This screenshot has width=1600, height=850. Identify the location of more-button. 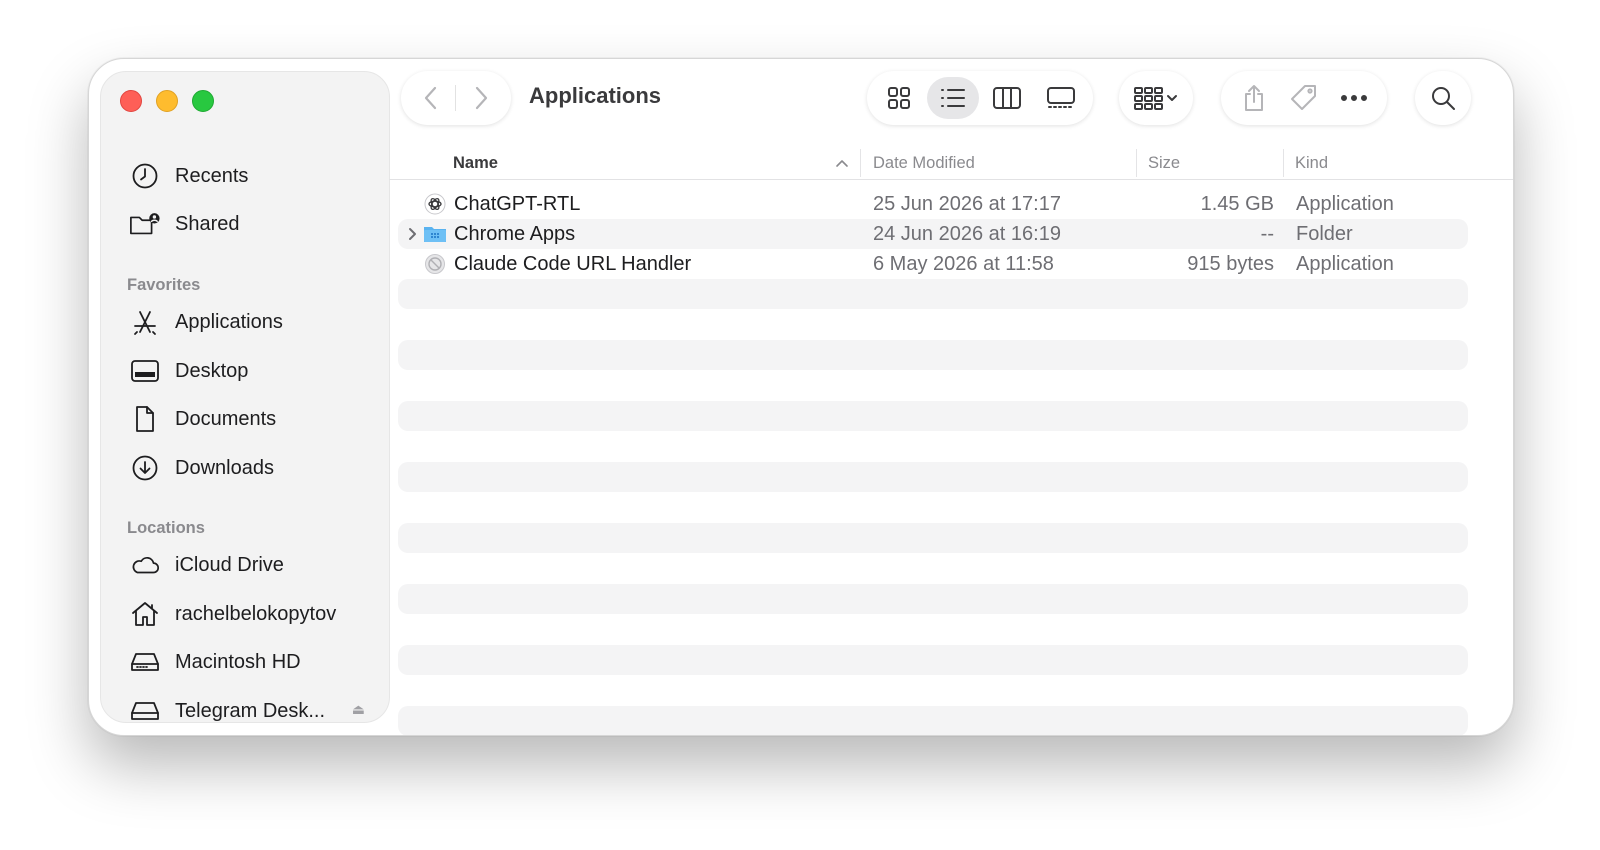
(1354, 98).